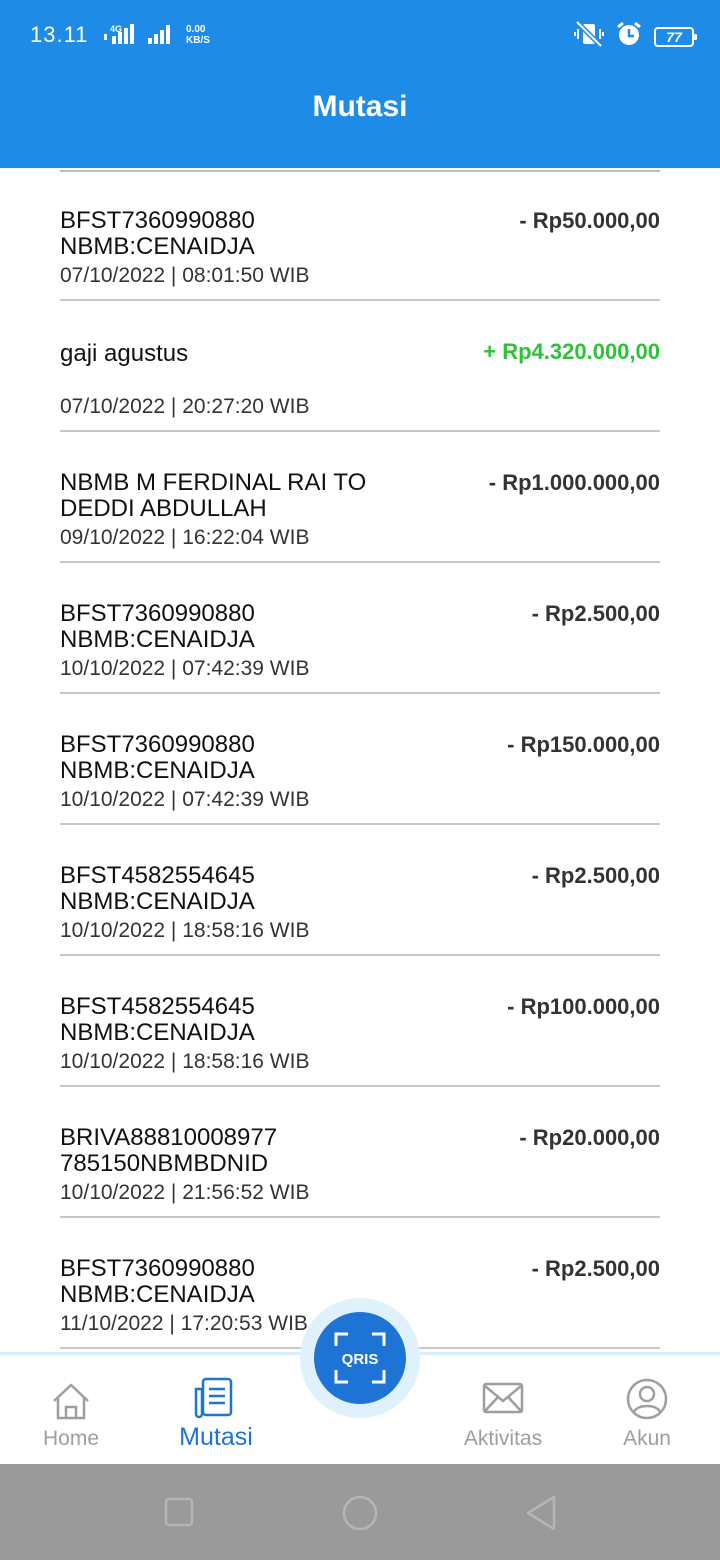  Describe the element at coordinates (360, 35) in the screenshot. I see `status-bar: 13.11 4G 0.00 KB/S 77` at that location.